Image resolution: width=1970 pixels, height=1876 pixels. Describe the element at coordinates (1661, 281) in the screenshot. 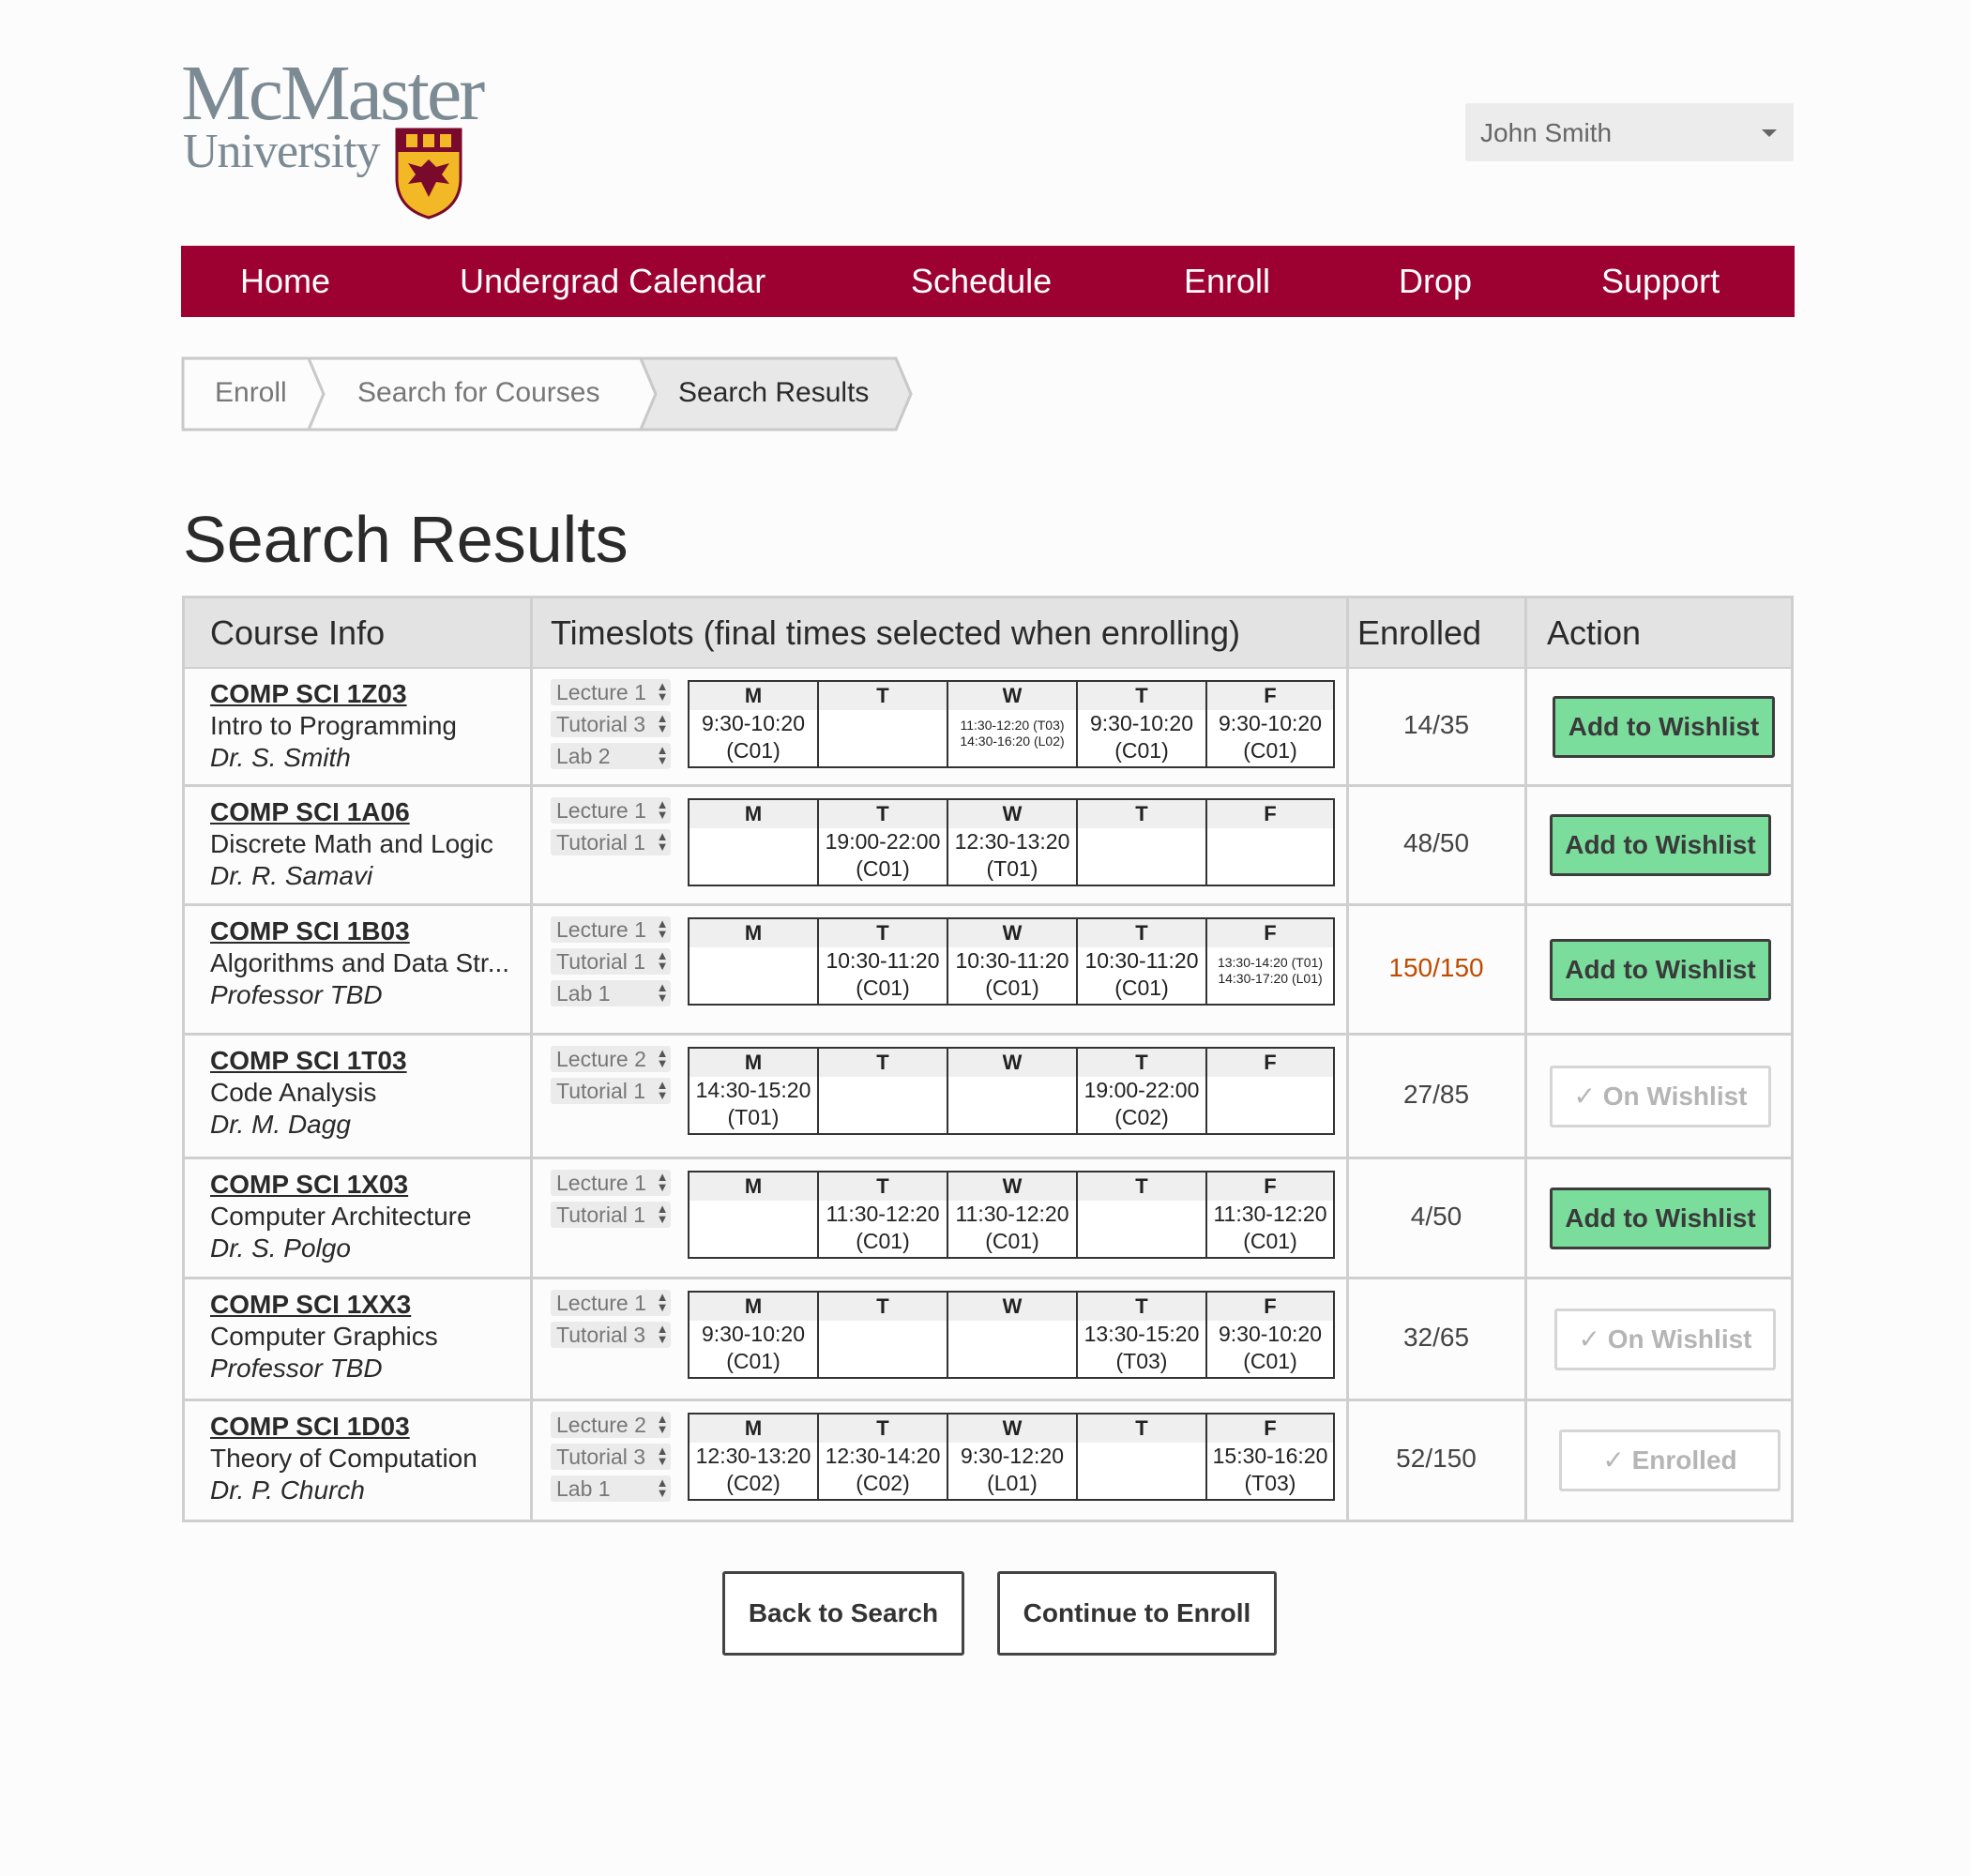

I see `nav-support: Support` at that location.